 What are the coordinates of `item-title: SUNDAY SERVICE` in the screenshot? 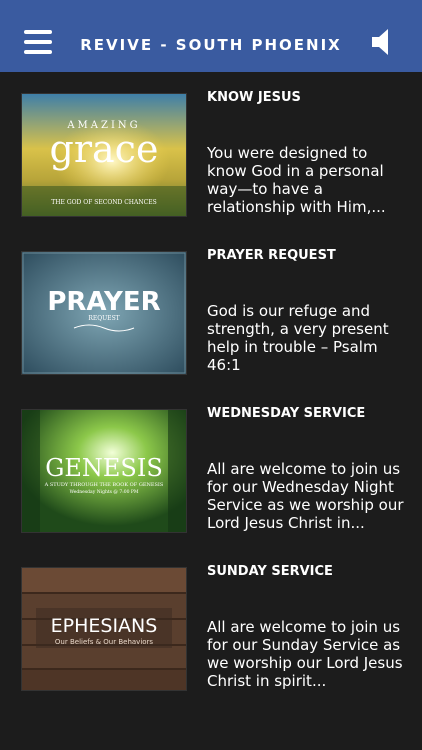 It's located at (270, 571).